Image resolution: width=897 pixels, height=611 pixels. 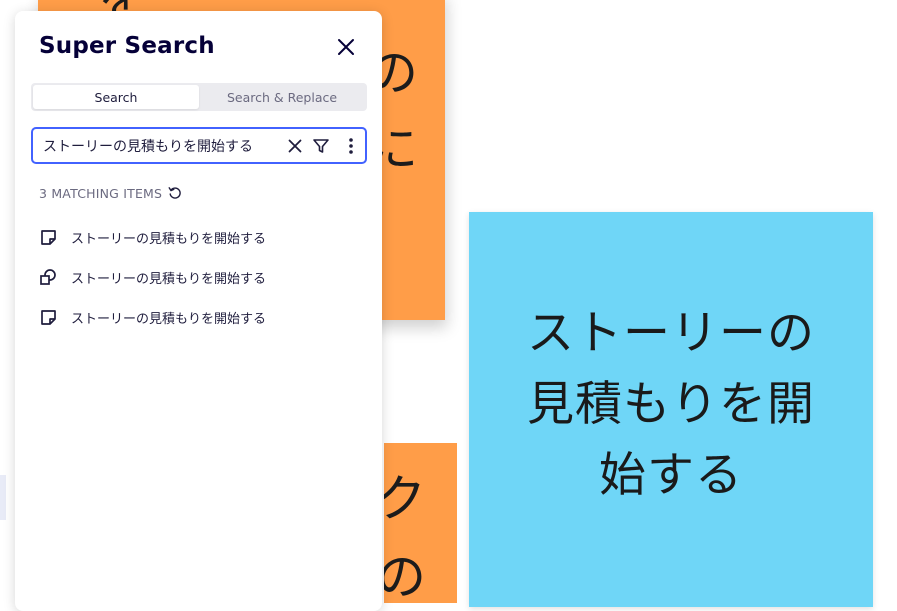 I want to click on sticky-note-line: ストーリーの, so click(x=671, y=333).